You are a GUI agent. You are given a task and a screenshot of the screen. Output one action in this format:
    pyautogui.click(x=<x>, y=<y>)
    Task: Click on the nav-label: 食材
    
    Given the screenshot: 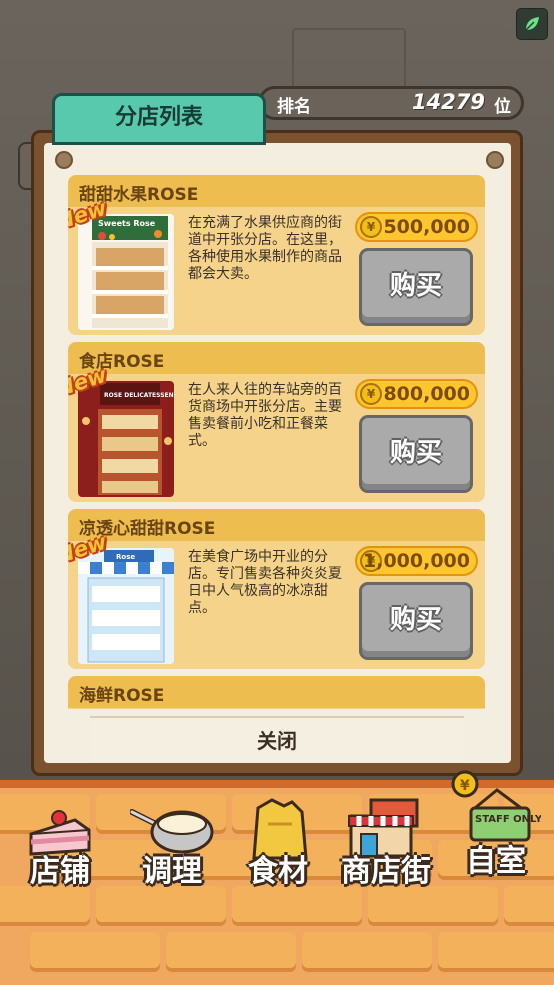 What is the action you would take?
    pyautogui.click(x=278, y=871)
    